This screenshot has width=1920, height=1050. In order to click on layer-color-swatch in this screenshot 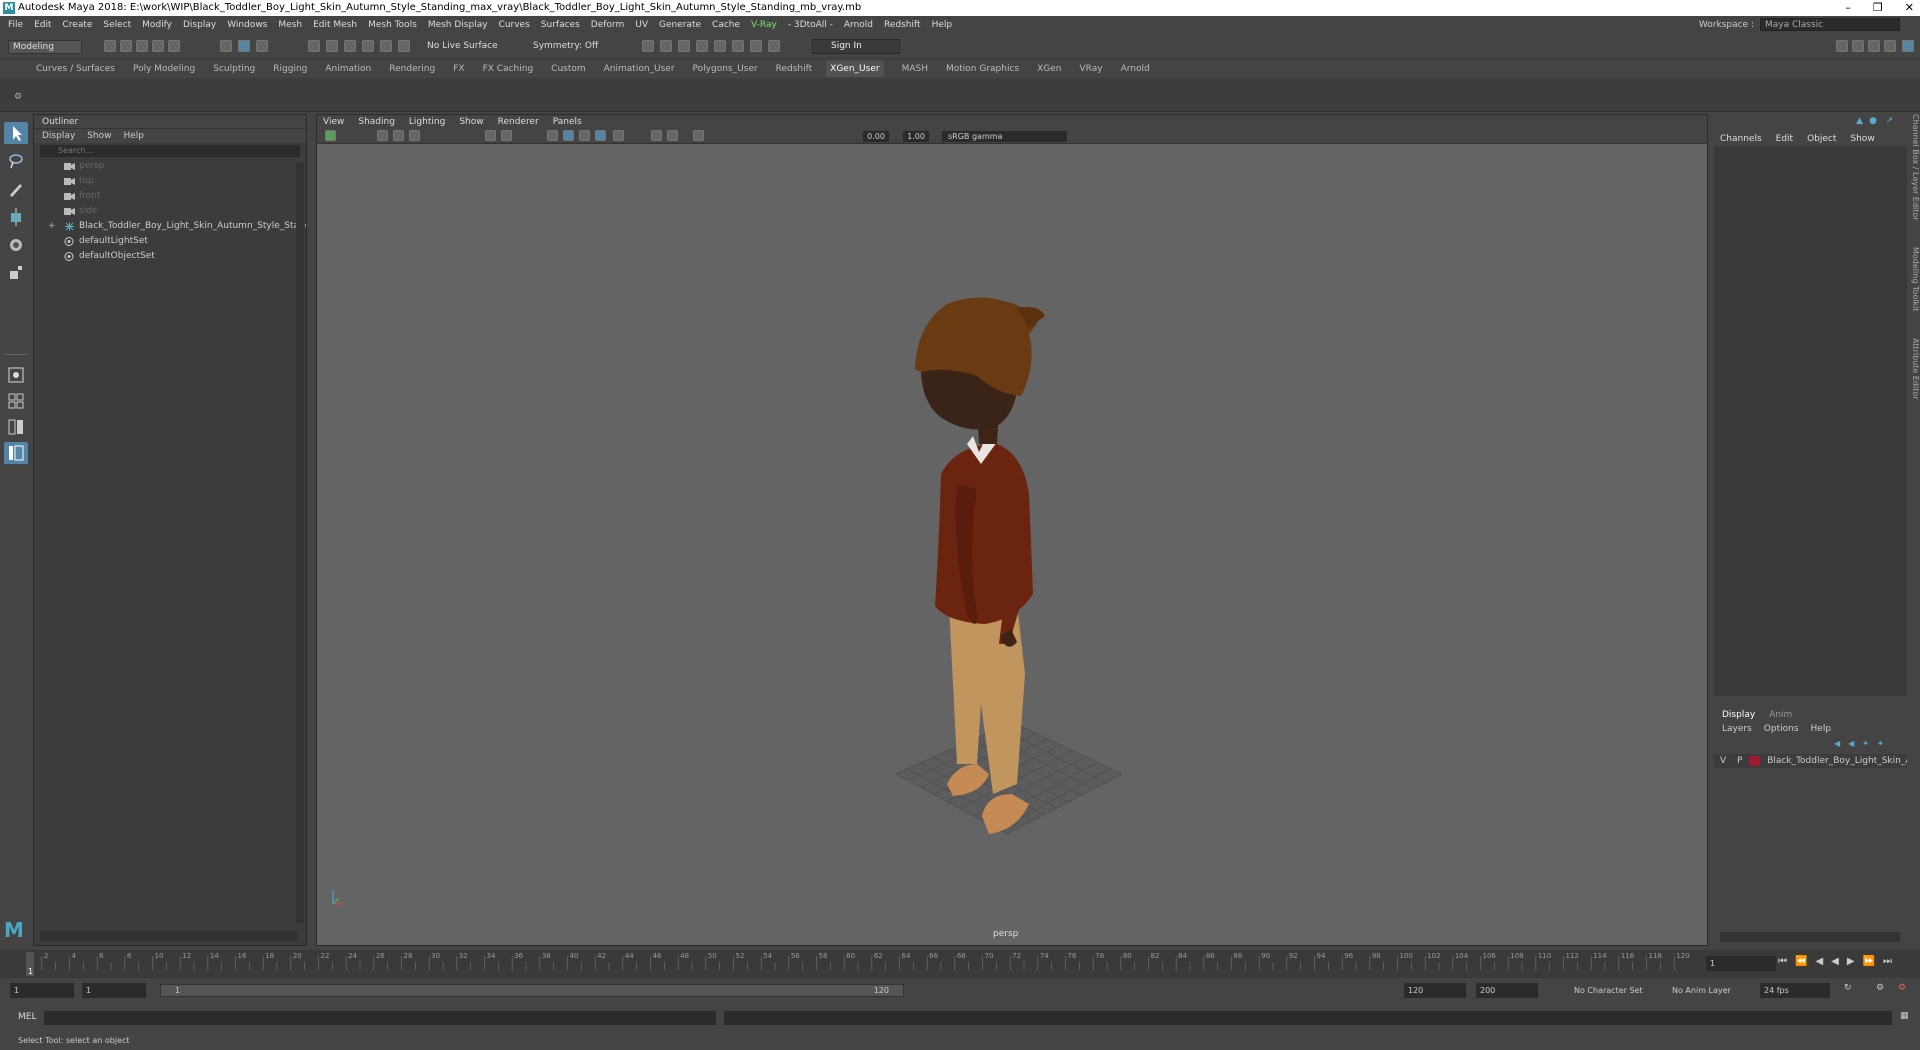, I will do `click(1755, 760)`.